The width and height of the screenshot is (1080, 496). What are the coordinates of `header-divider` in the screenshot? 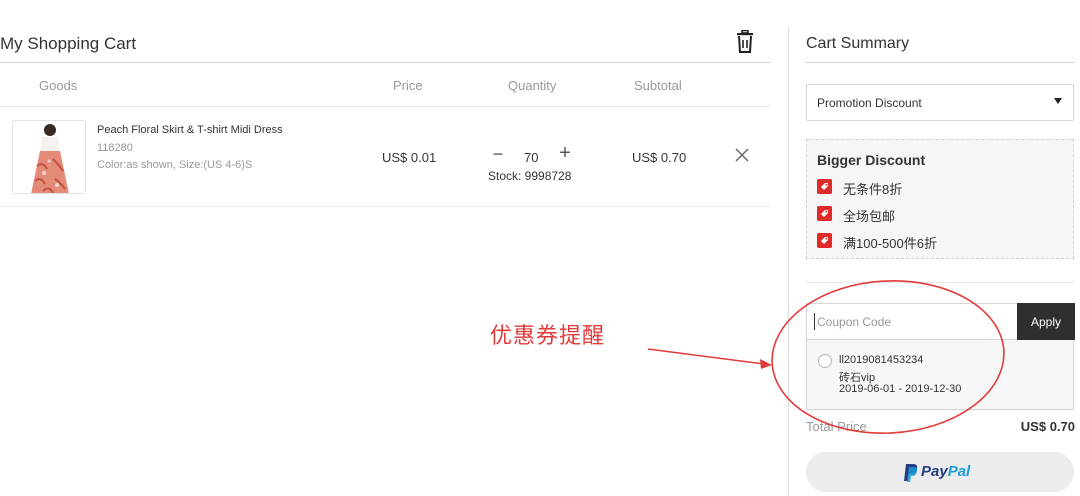 It's located at (385, 106).